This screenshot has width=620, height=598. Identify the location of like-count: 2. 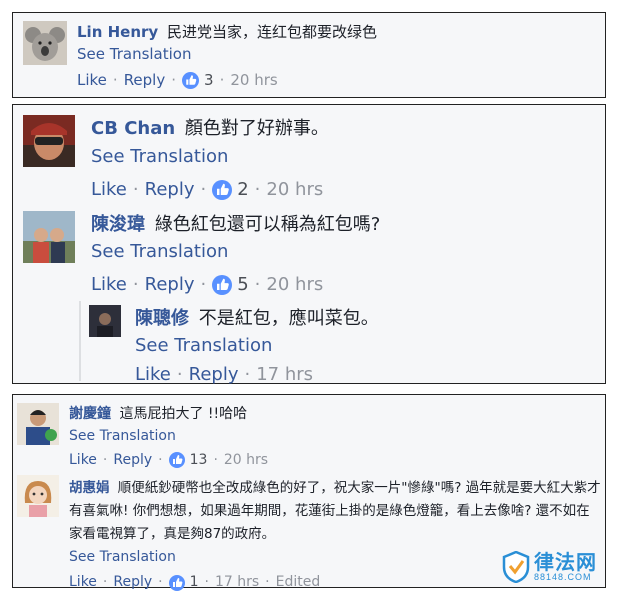
(242, 189).